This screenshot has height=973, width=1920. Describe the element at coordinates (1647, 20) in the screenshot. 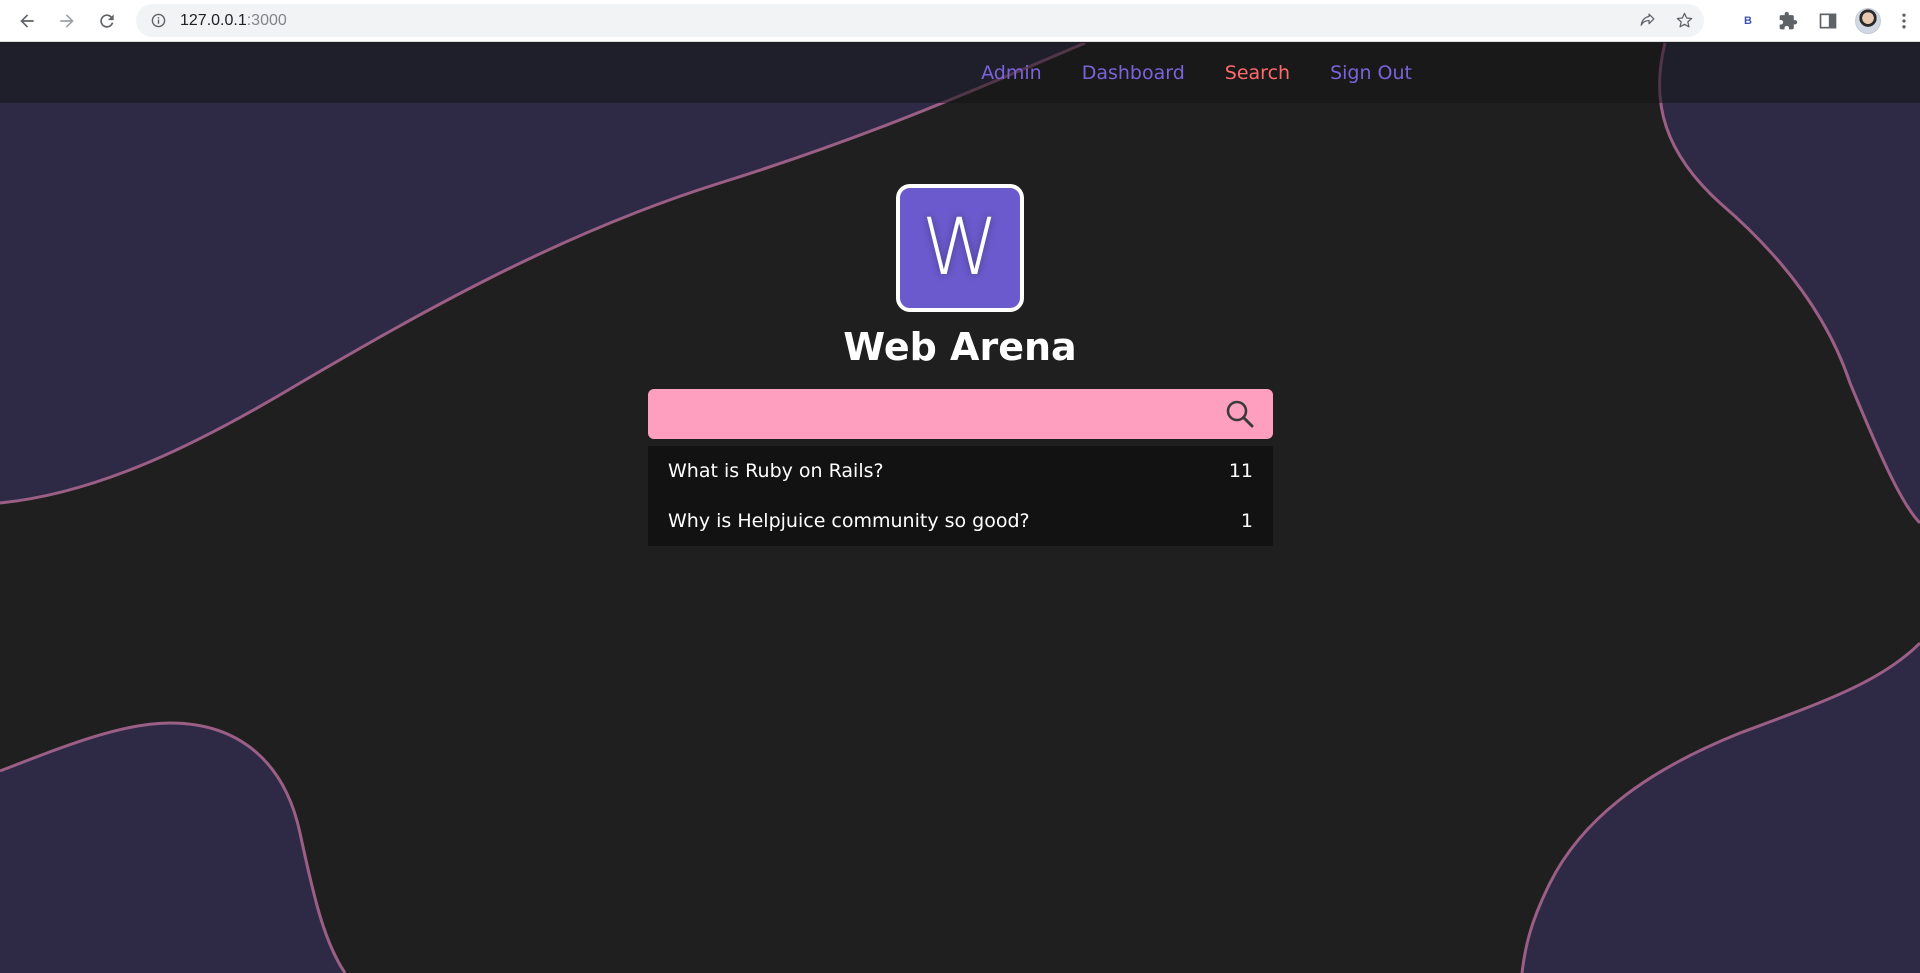

I see `share-icon` at that location.